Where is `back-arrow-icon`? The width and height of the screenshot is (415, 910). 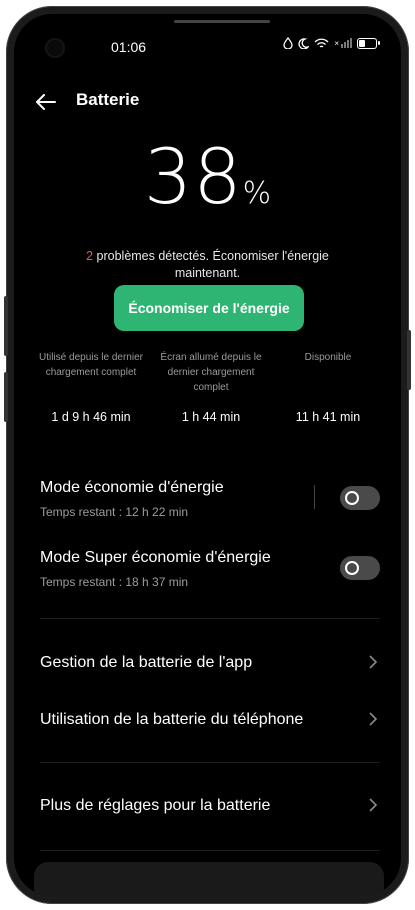
back-arrow-icon is located at coordinates (46, 103).